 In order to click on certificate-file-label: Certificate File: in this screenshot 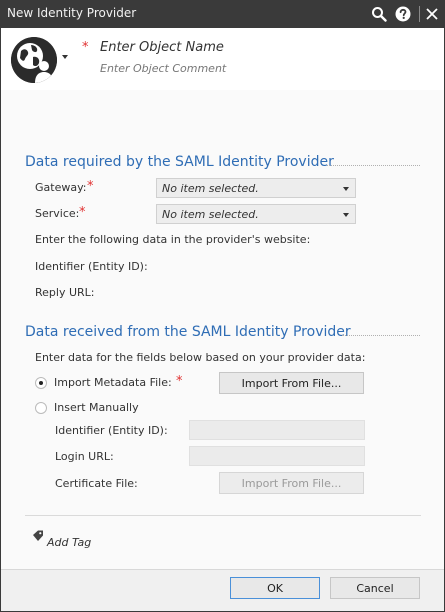, I will do `click(96, 483)`.